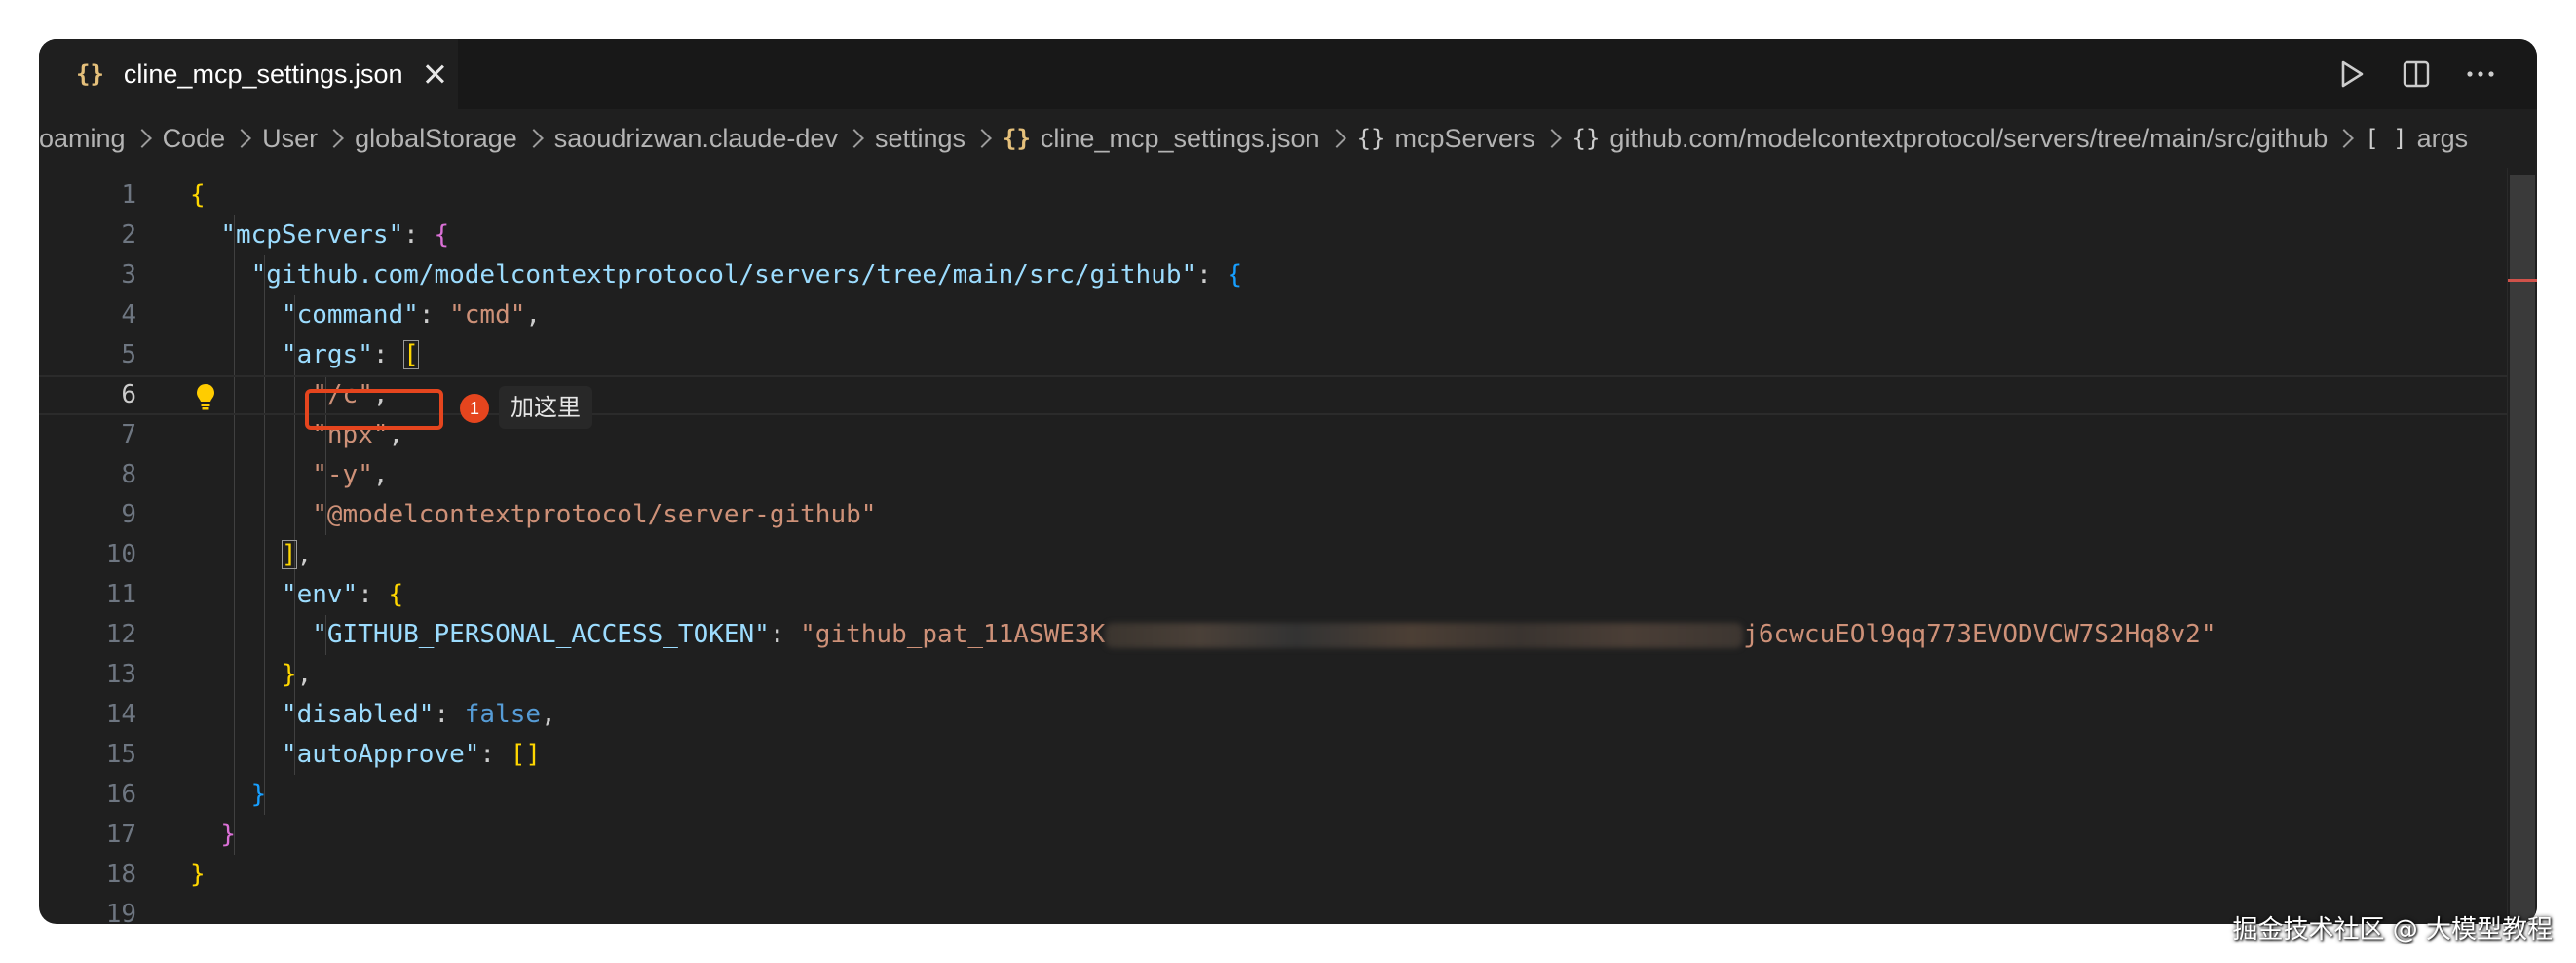  What do you see at coordinates (545, 407) in the screenshot?
I see `annotation-callout: 加这里` at bounding box center [545, 407].